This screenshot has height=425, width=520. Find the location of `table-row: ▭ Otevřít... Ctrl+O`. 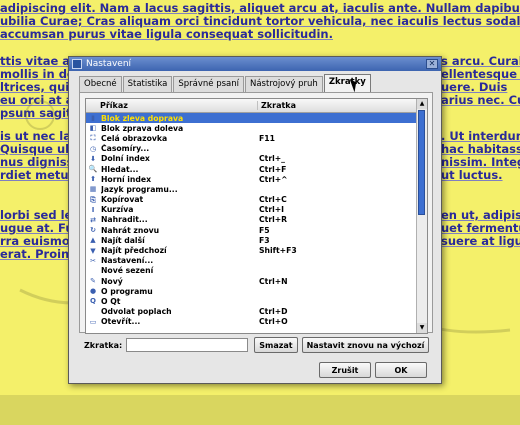

table-row: ▭ Otevřít... Ctrl+O is located at coordinates (256, 322).